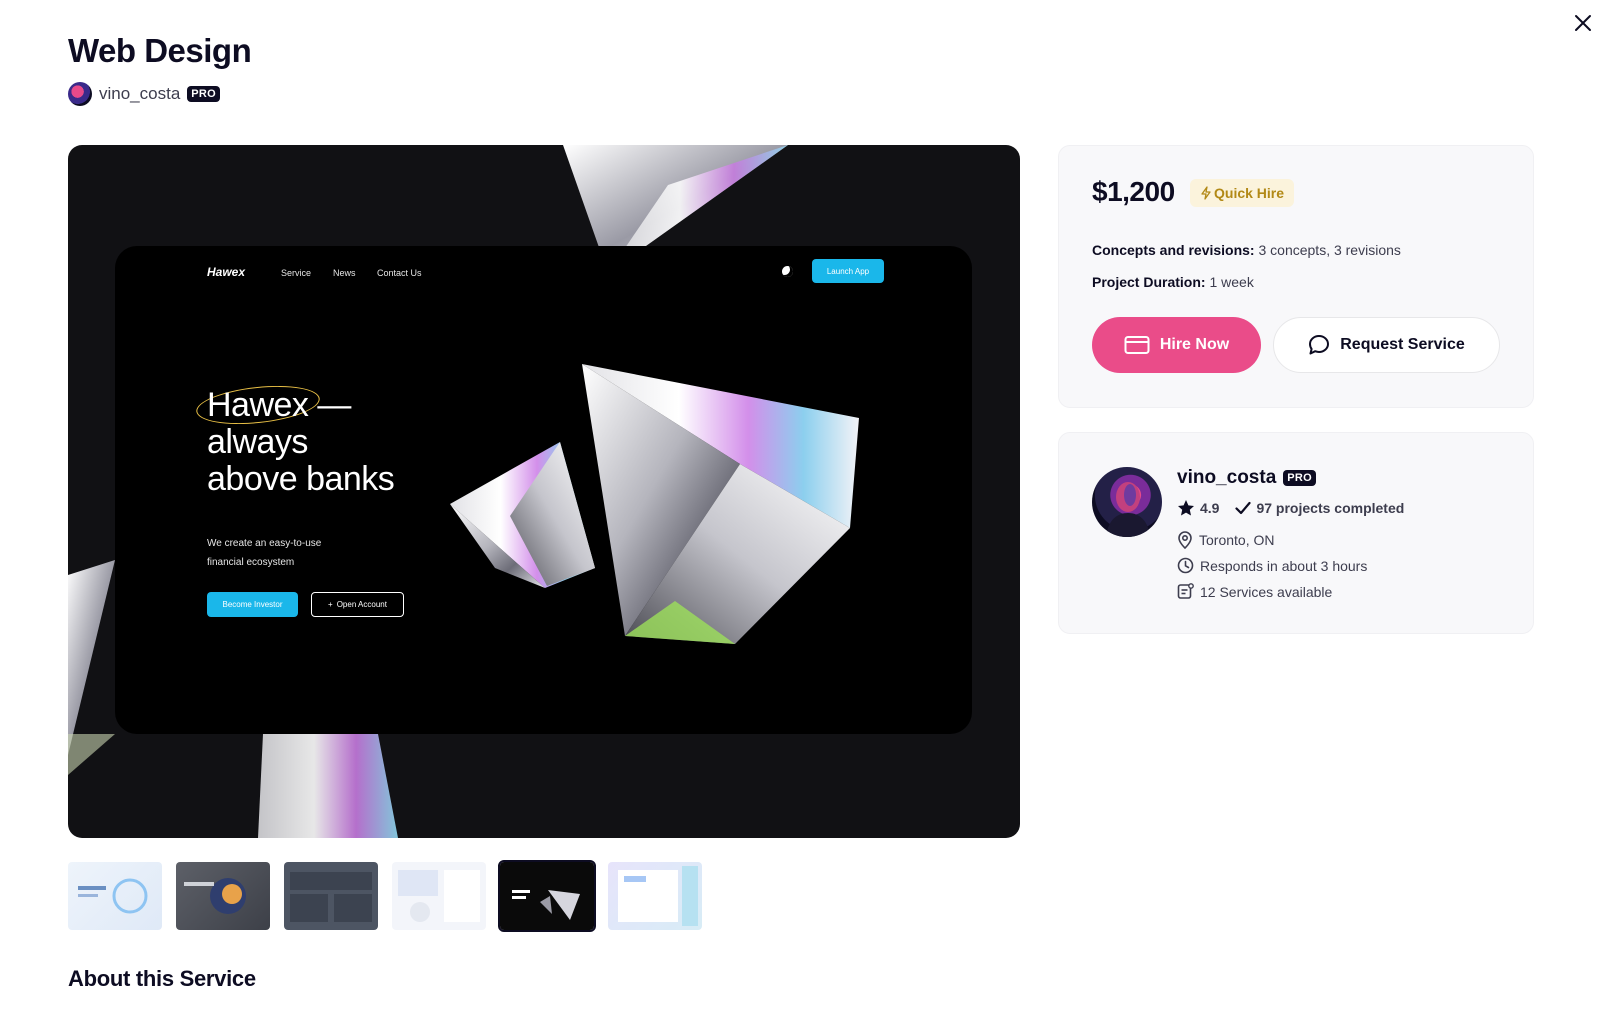  I want to click on quick-hire-badge: Quick Hire, so click(1242, 193).